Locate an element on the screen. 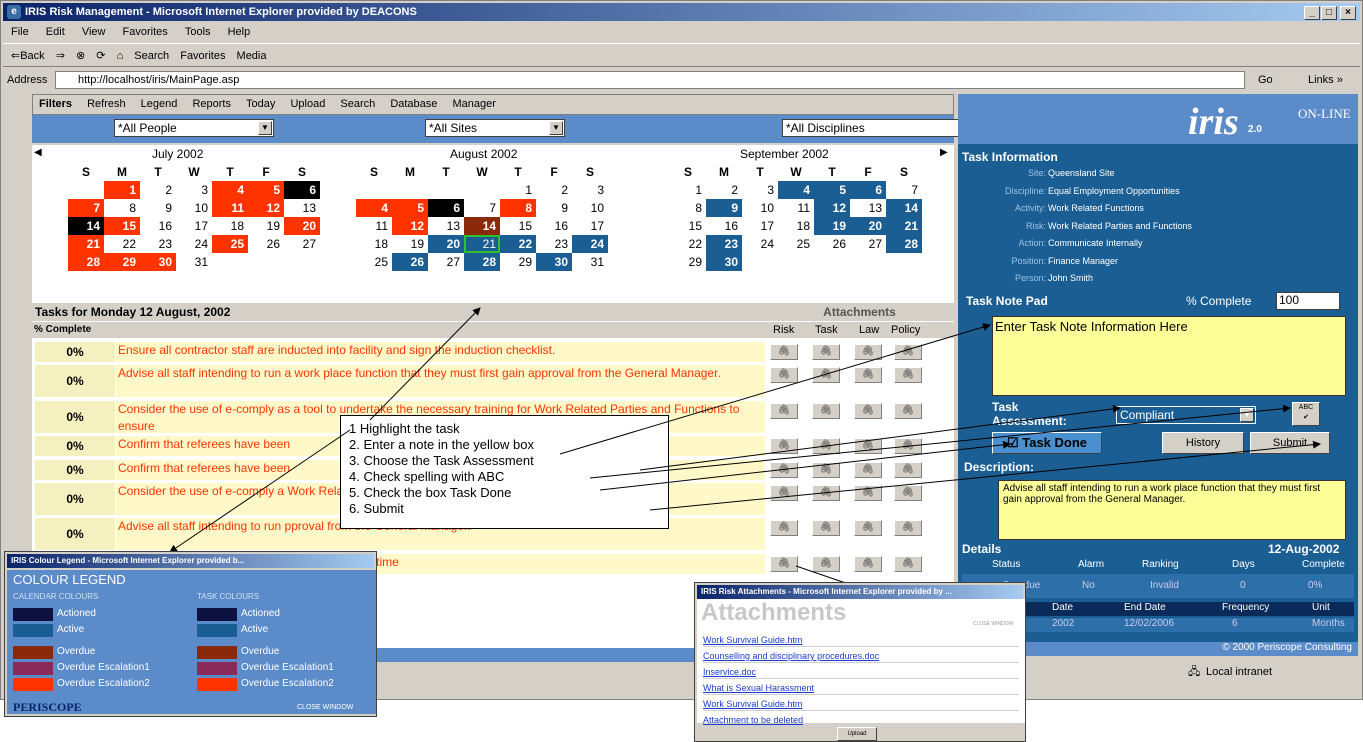 The image size is (1363, 742). attachment-link: Attachment to be deleted is located at coordinates (861, 720).